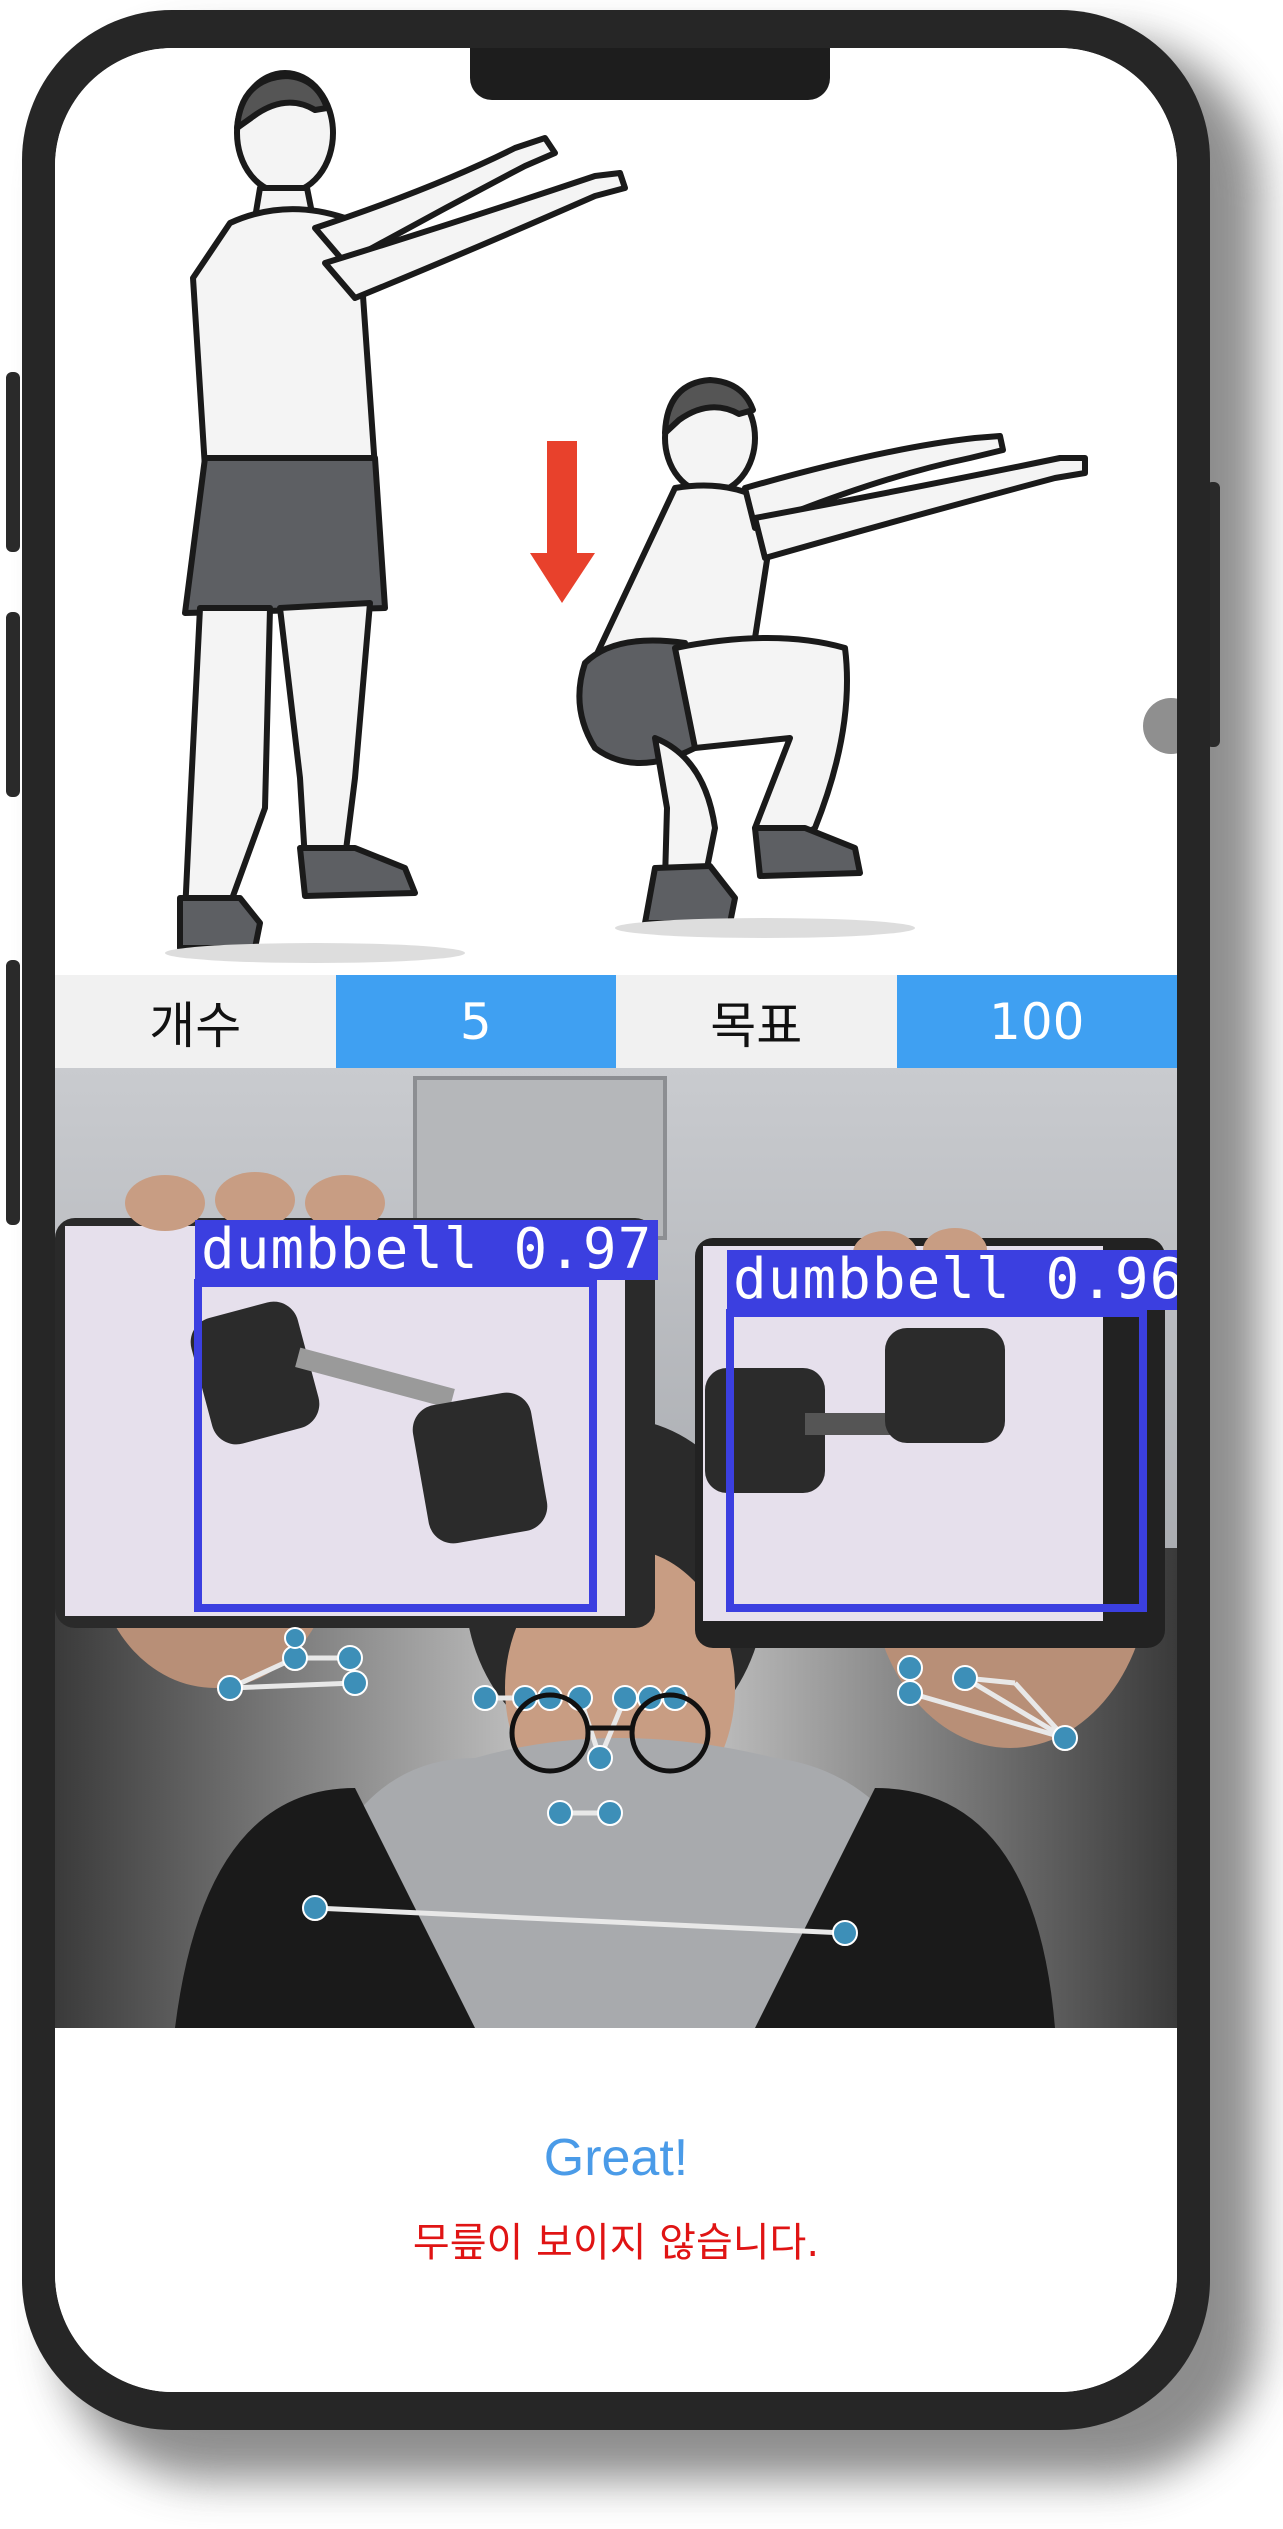  Describe the element at coordinates (1036, 1021) in the screenshot. I see `goal-value: 100` at that location.